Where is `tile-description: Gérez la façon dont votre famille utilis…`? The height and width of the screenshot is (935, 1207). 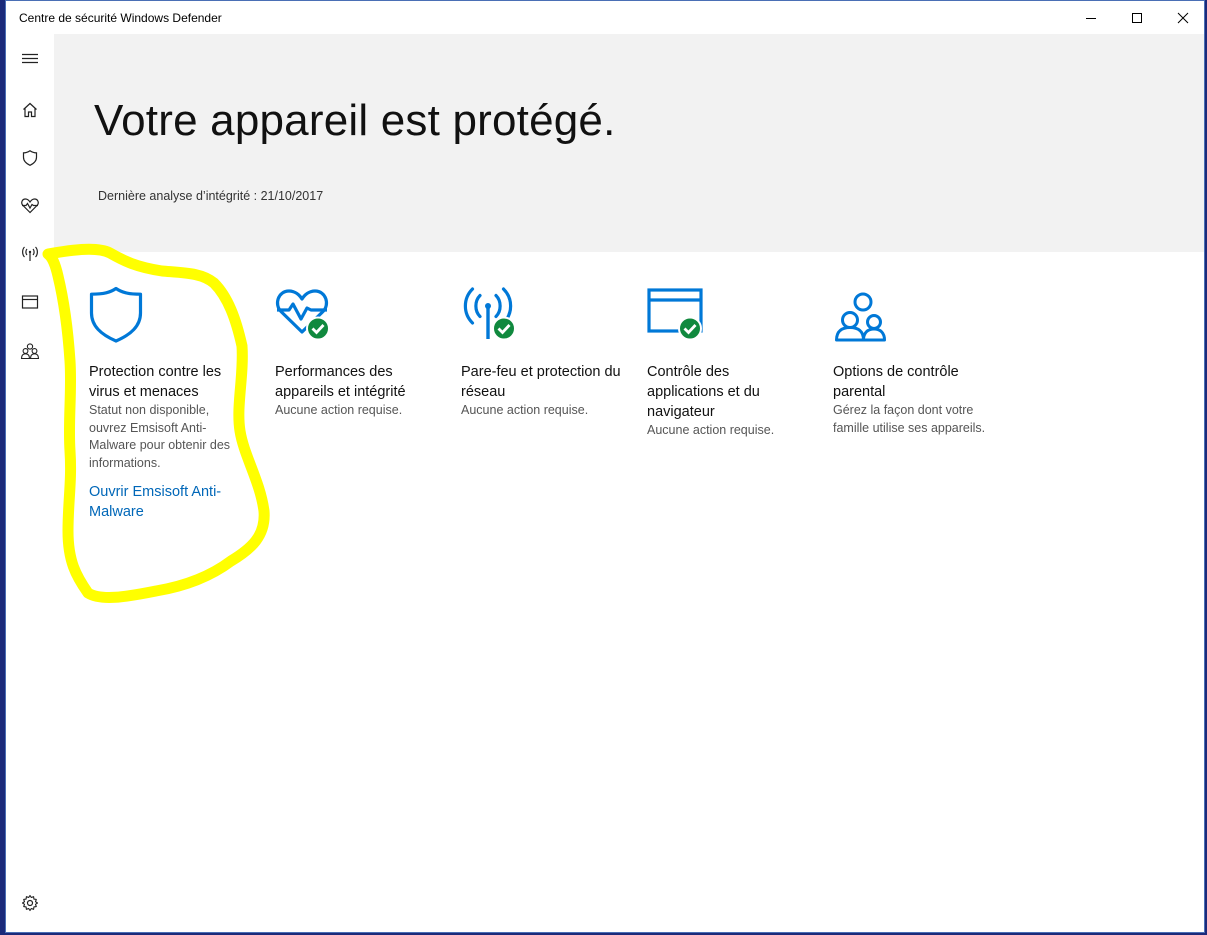 tile-description: Gérez la façon dont votre famille utilis… is located at coordinates (909, 419).